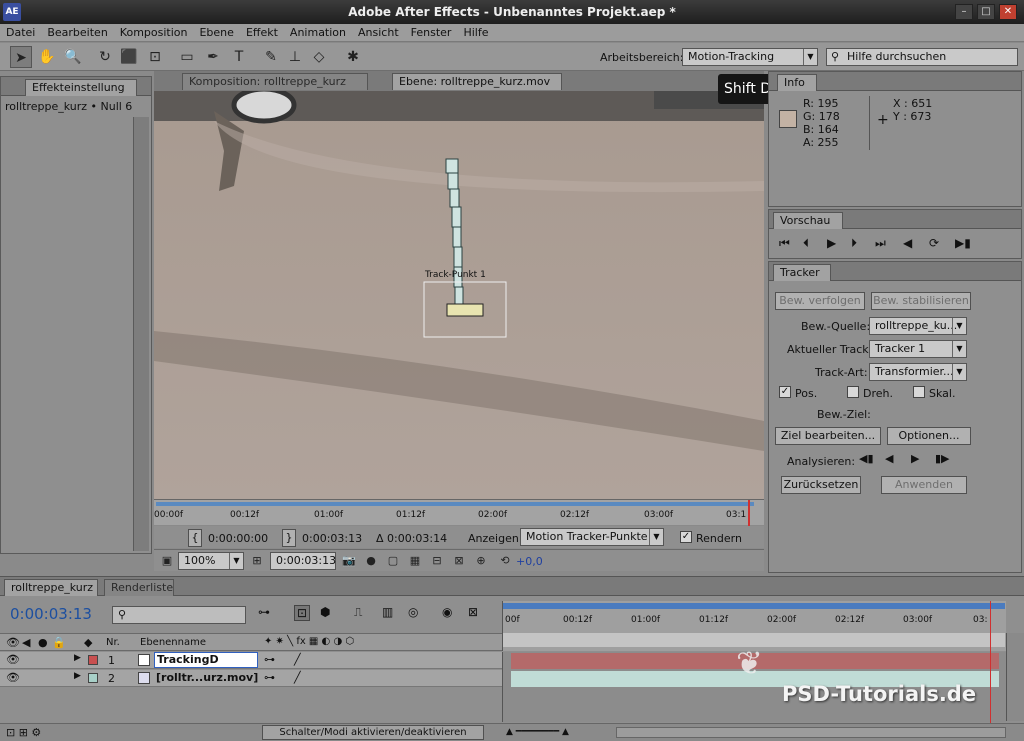 The height and width of the screenshot is (741, 1024). What do you see at coordinates (167, 561) in the screenshot?
I see `always-preview-icon: ▣` at bounding box center [167, 561].